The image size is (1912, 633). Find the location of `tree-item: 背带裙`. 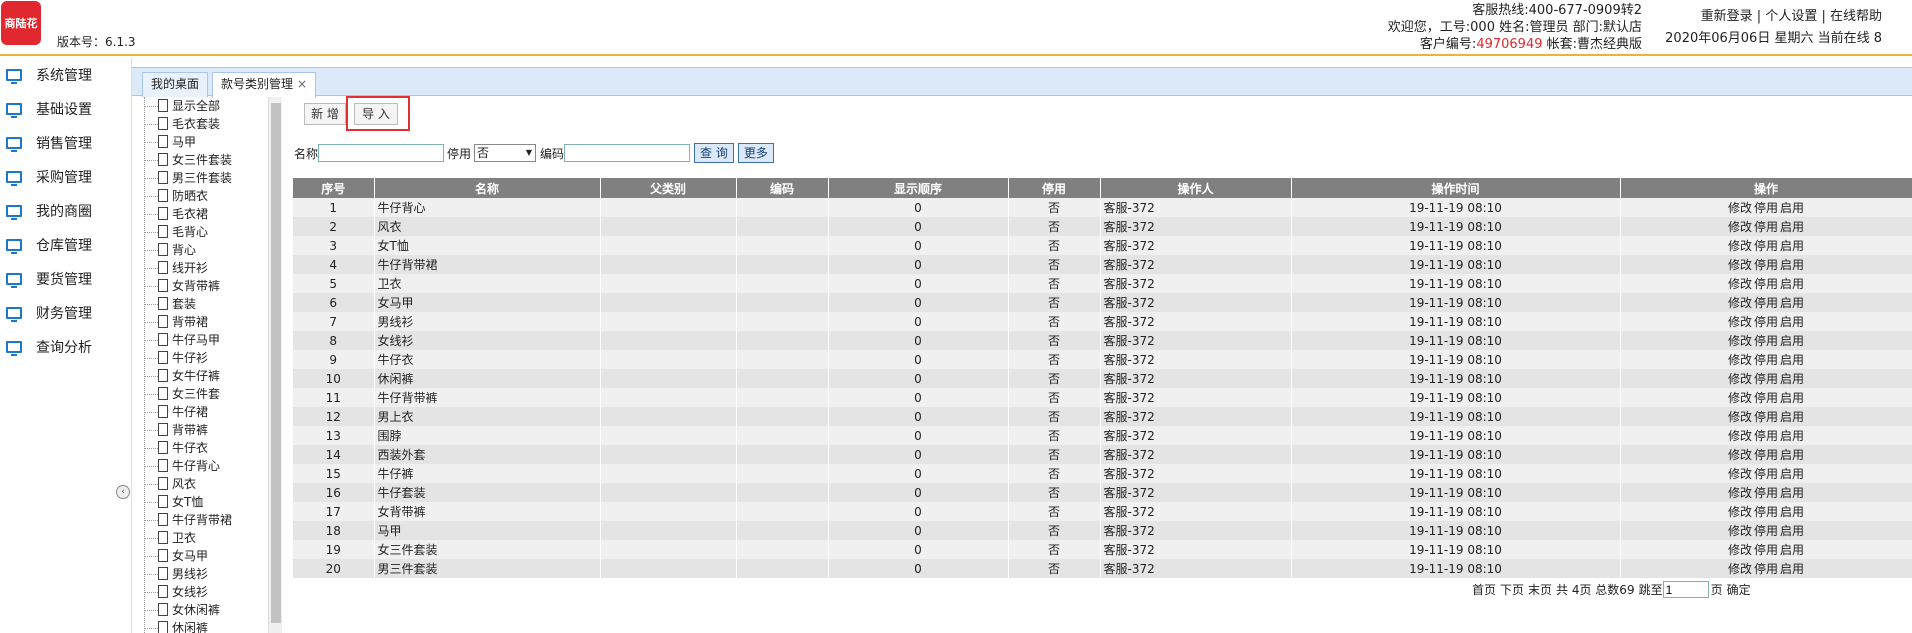

tree-item: 背带裙 is located at coordinates (205, 322).